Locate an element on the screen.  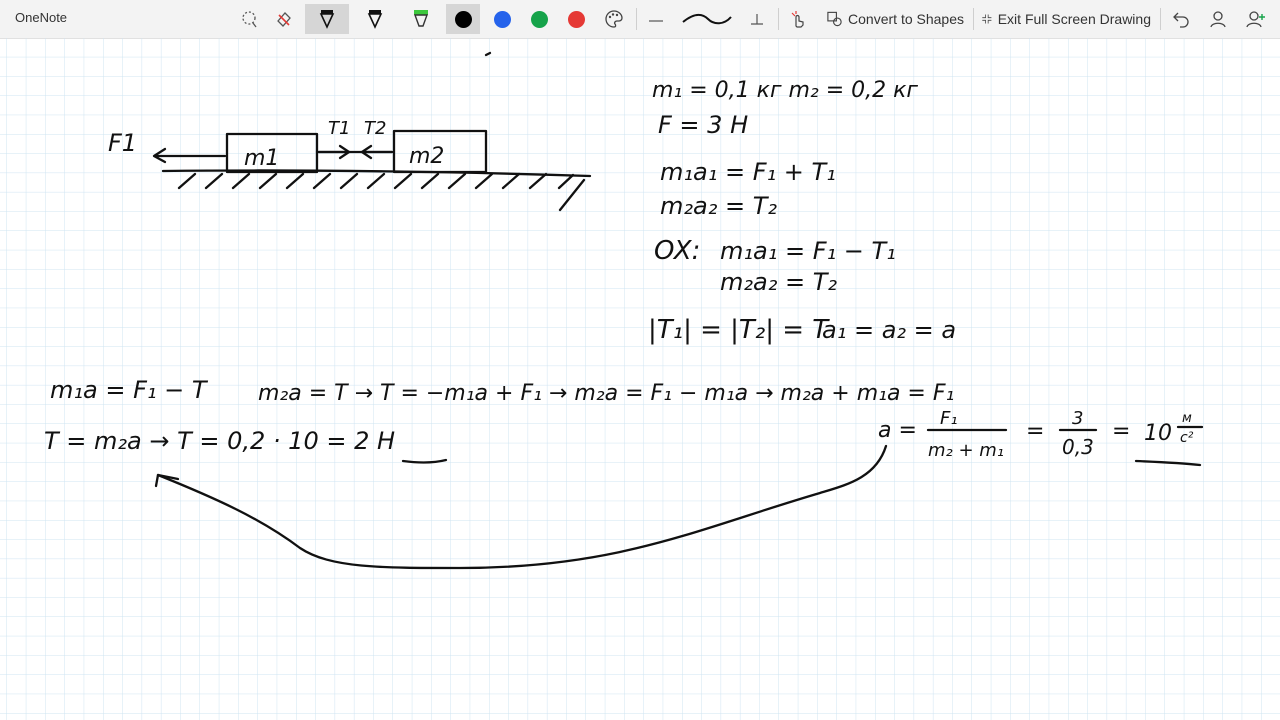
accel-prefix: a = is located at coordinates (897, 430).